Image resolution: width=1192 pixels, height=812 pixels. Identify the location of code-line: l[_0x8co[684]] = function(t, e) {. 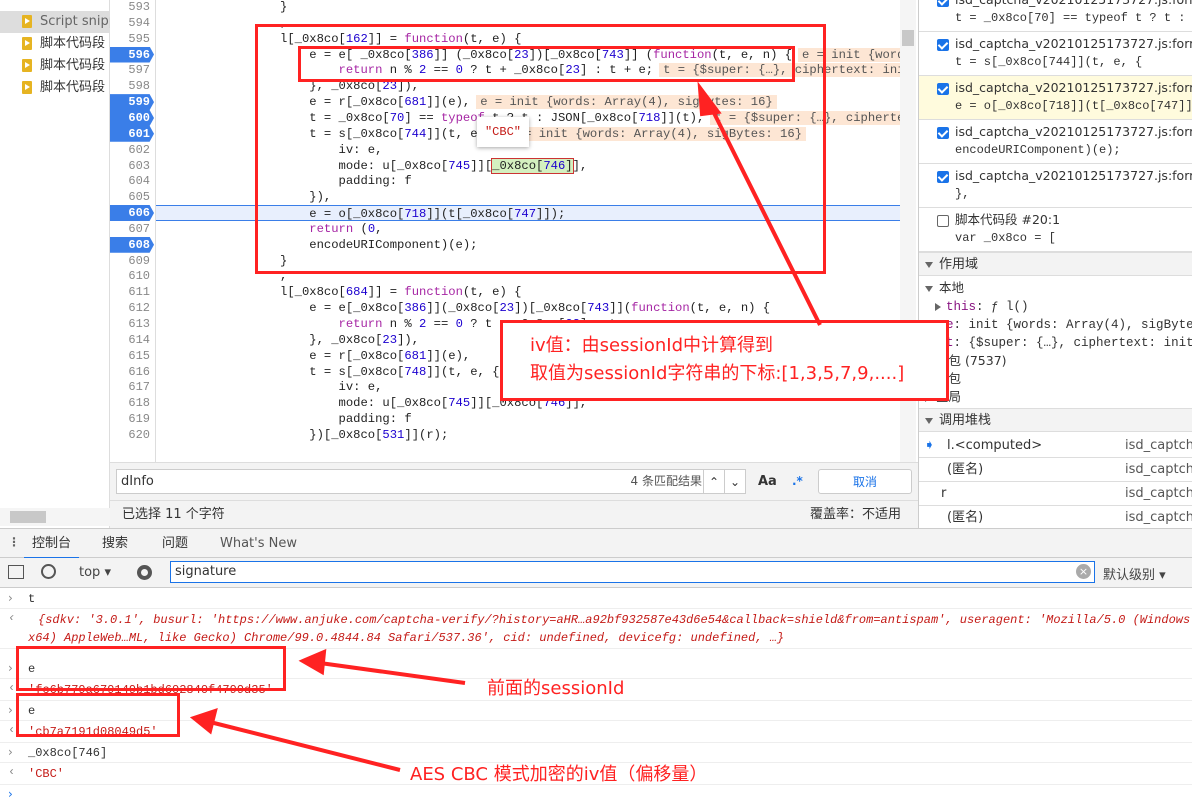
(533, 292).